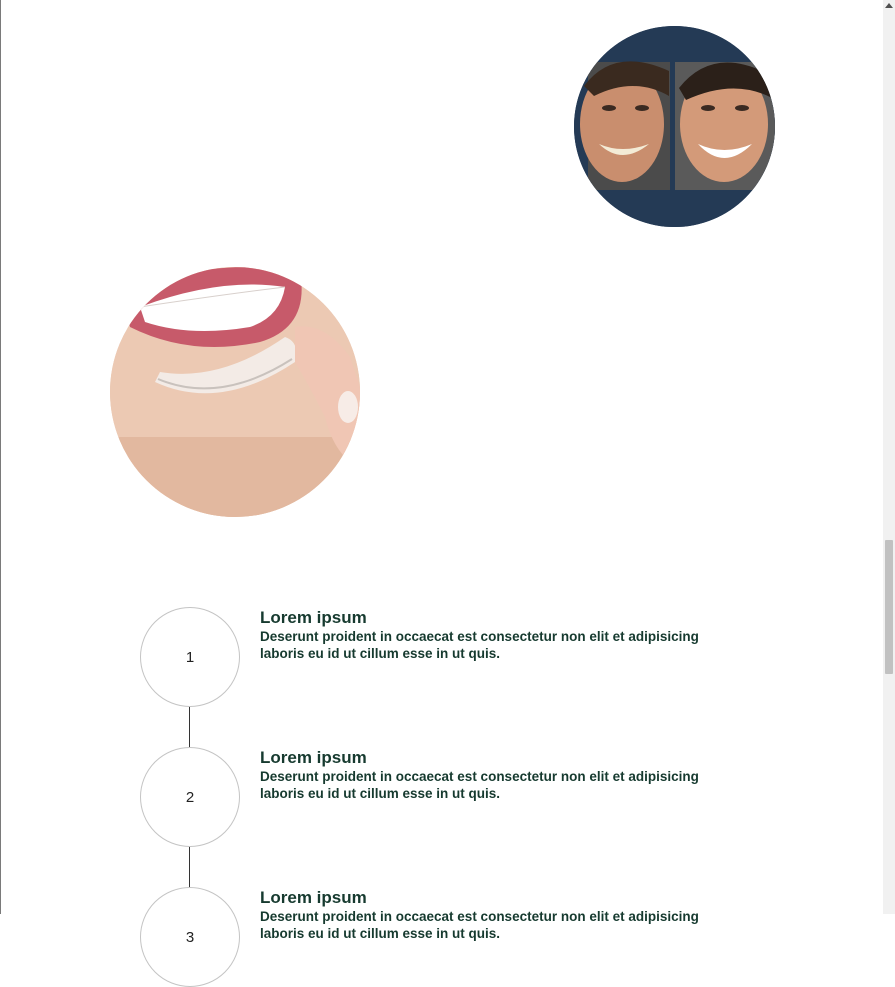  Describe the element at coordinates (889, 607) in the screenshot. I see `scrollbar-thumb` at that location.